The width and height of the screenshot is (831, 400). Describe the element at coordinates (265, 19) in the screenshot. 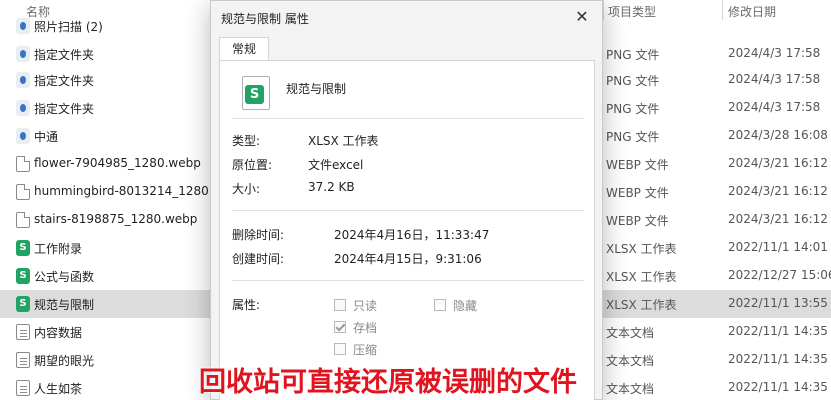

I see `dialog-title: 规范与限制 属性` at that location.